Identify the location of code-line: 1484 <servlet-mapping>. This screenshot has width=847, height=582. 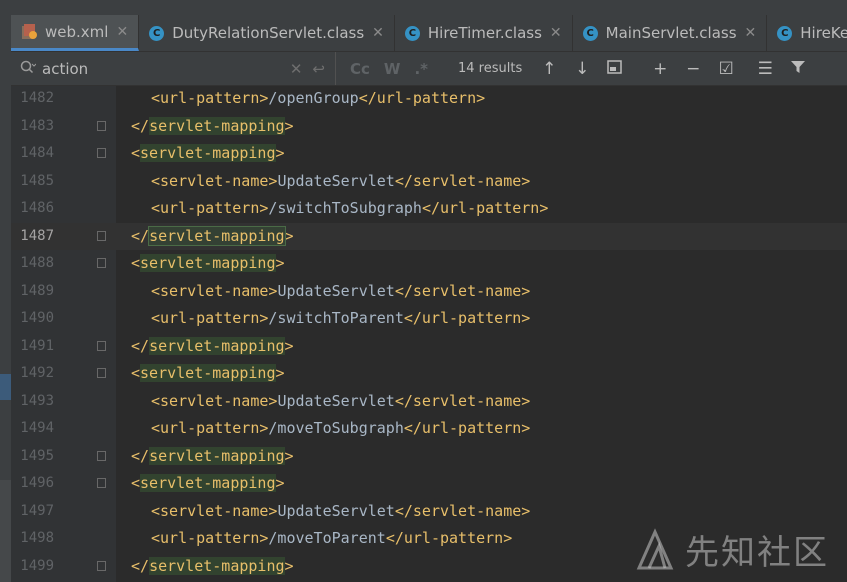
(429, 154).